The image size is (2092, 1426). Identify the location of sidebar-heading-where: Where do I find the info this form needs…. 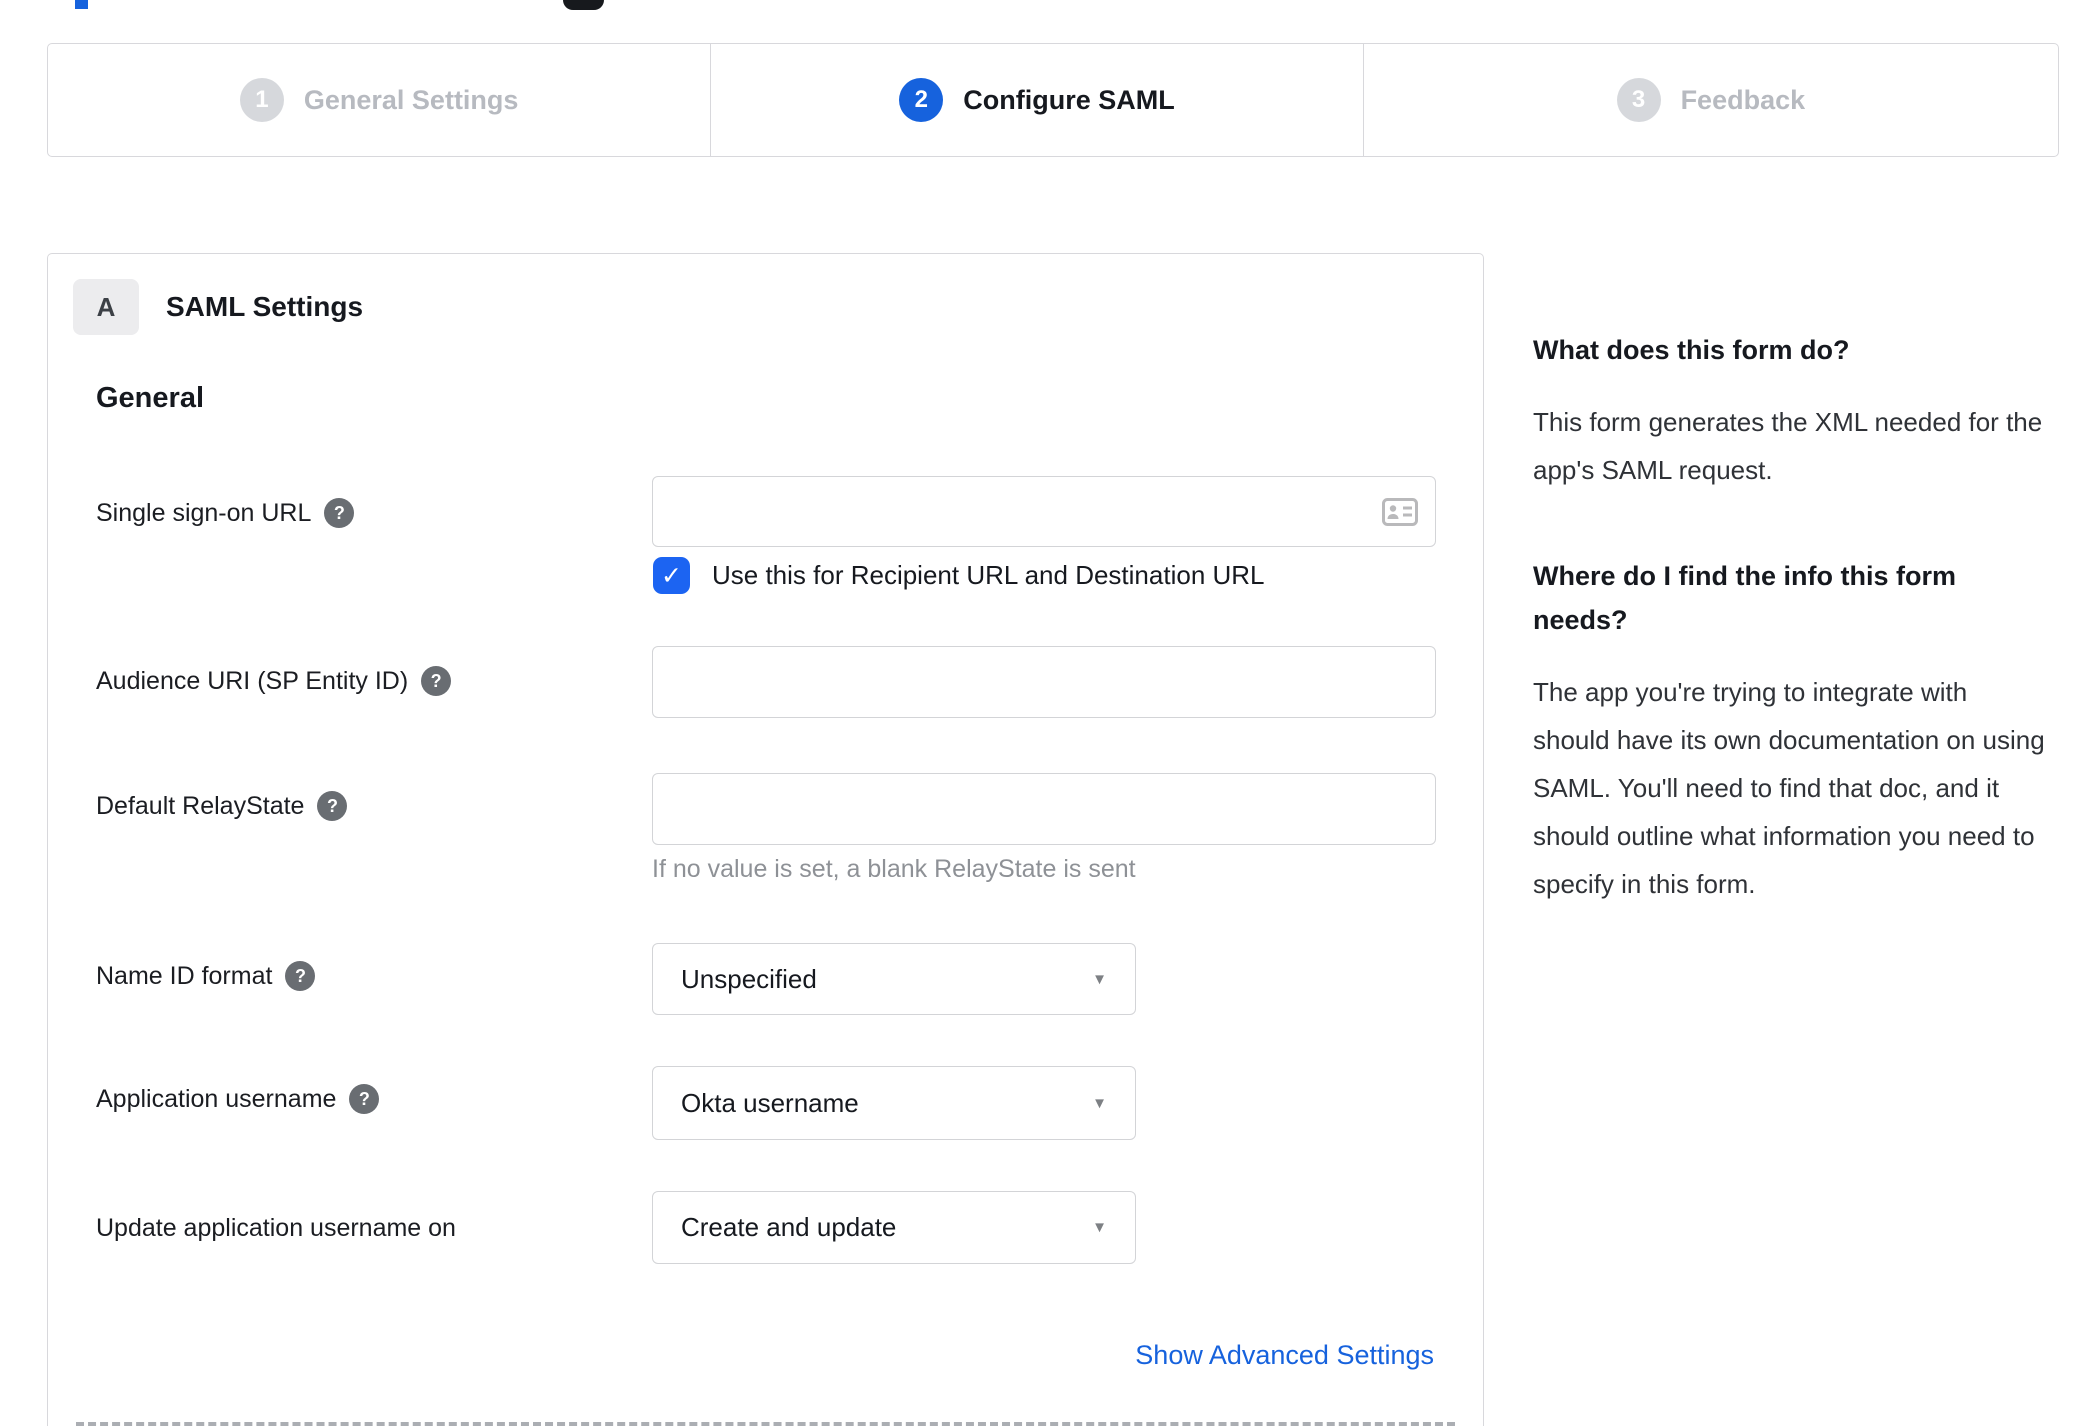
(1744, 598).